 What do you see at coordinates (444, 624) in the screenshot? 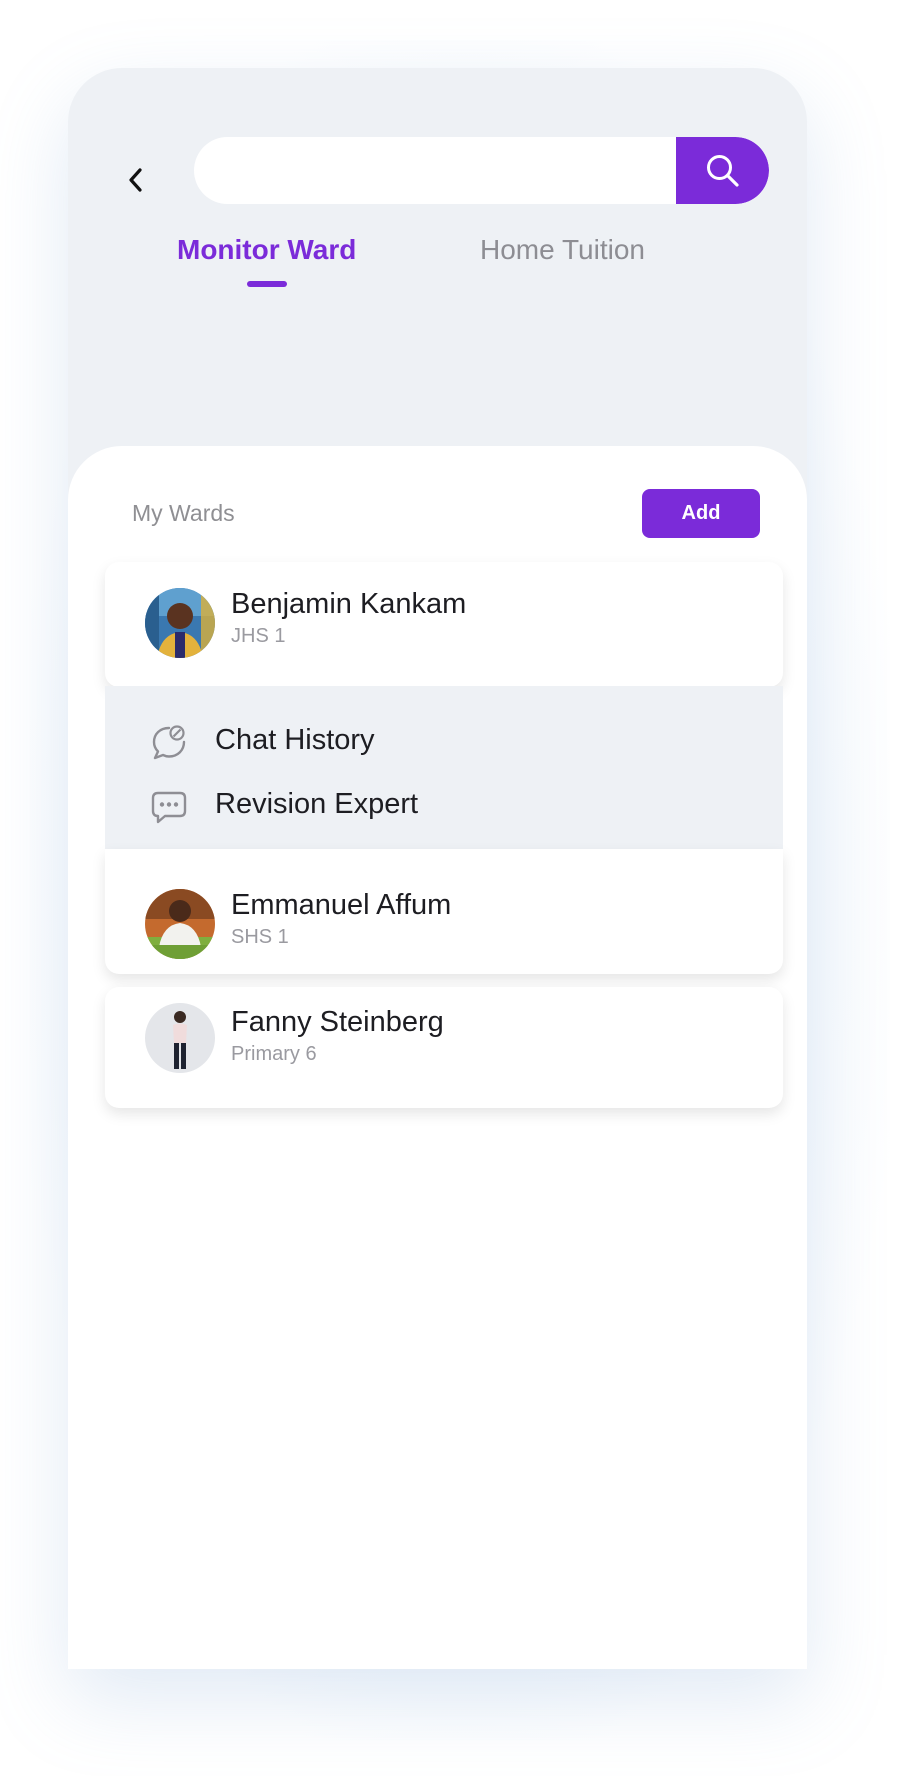
I see `ward-card-benjamin: Benjamin Kankam JHS 1` at bounding box center [444, 624].